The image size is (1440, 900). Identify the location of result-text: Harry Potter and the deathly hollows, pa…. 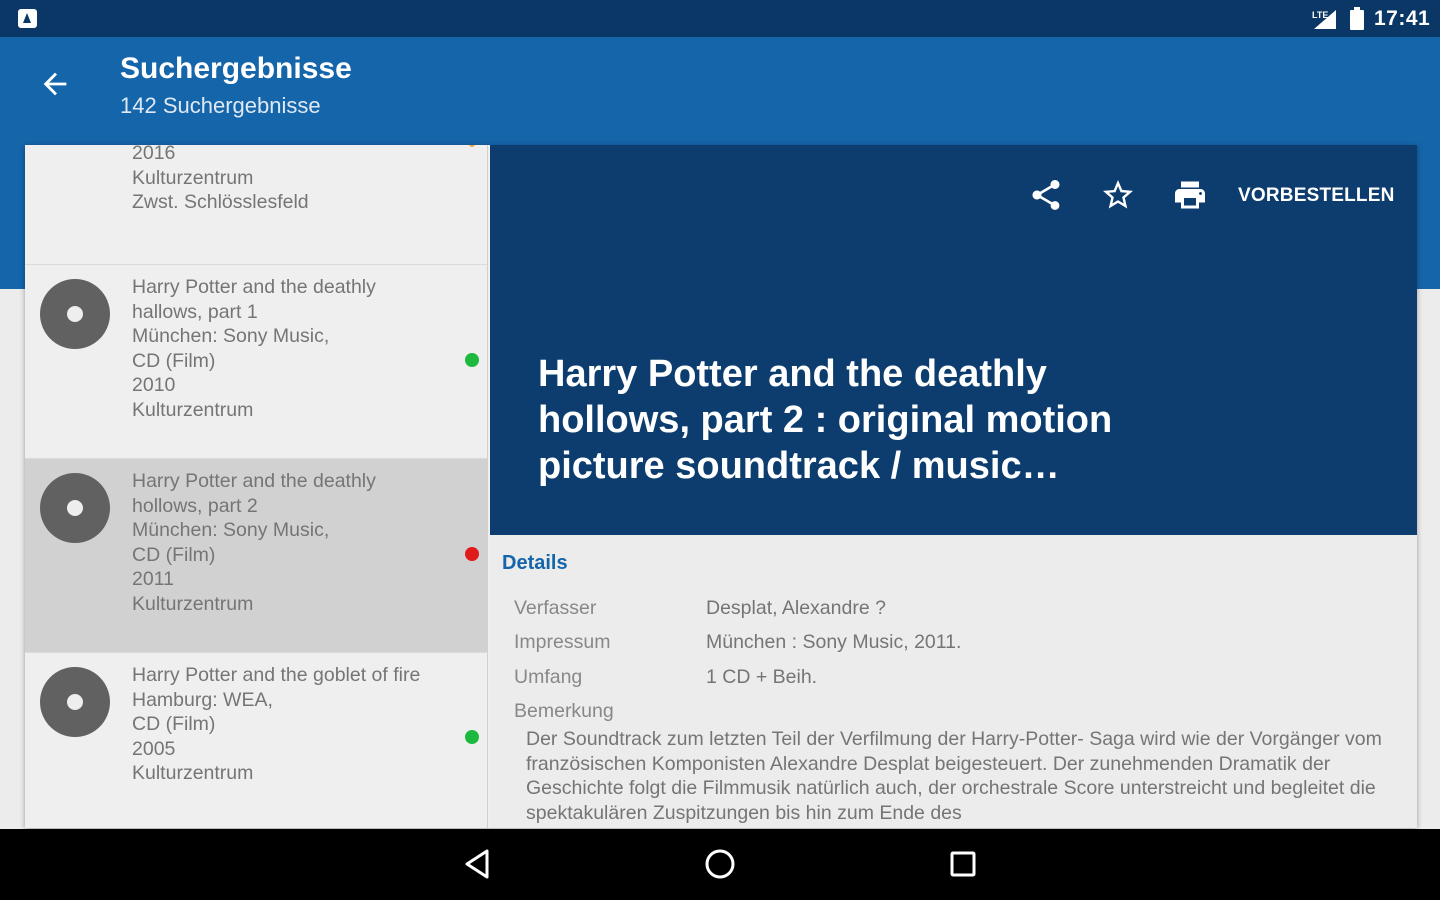
(254, 542).